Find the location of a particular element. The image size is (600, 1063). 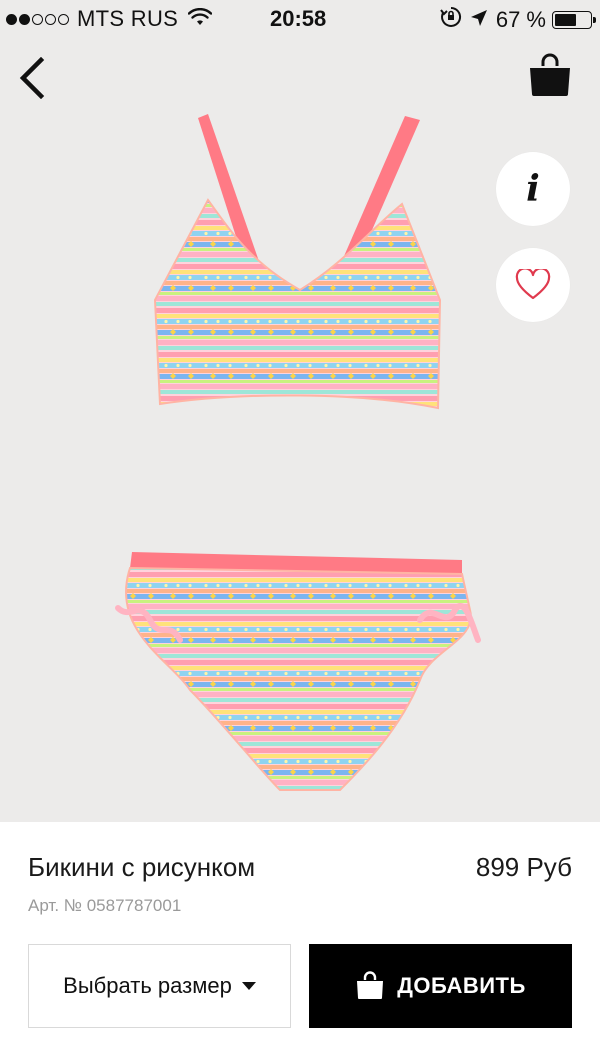

bikini-bottom is located at coordinates (298, 678).